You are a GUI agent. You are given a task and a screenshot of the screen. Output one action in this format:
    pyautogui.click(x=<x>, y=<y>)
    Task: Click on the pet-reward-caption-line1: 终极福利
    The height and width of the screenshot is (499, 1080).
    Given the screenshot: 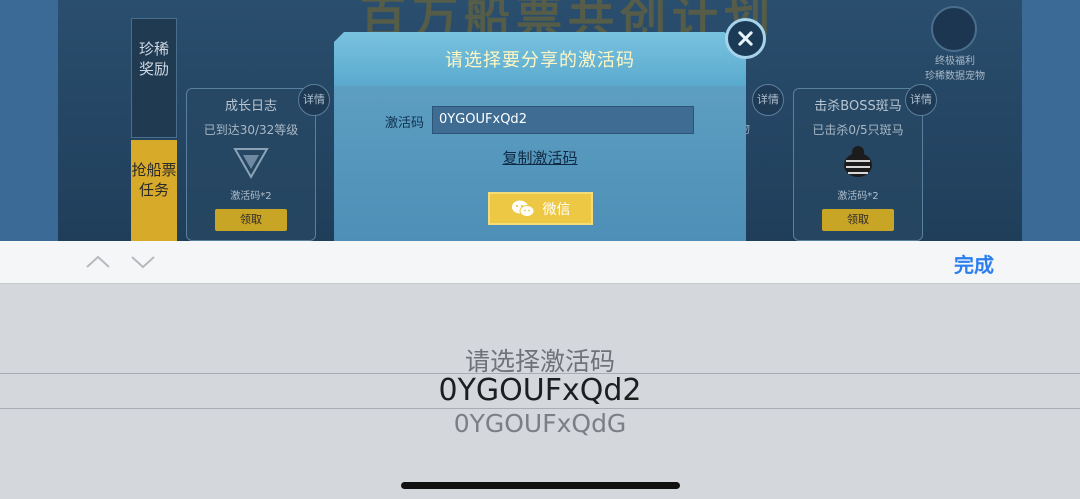 What is the action you would take?
    pyautogui.click(x=955, y=61)
    